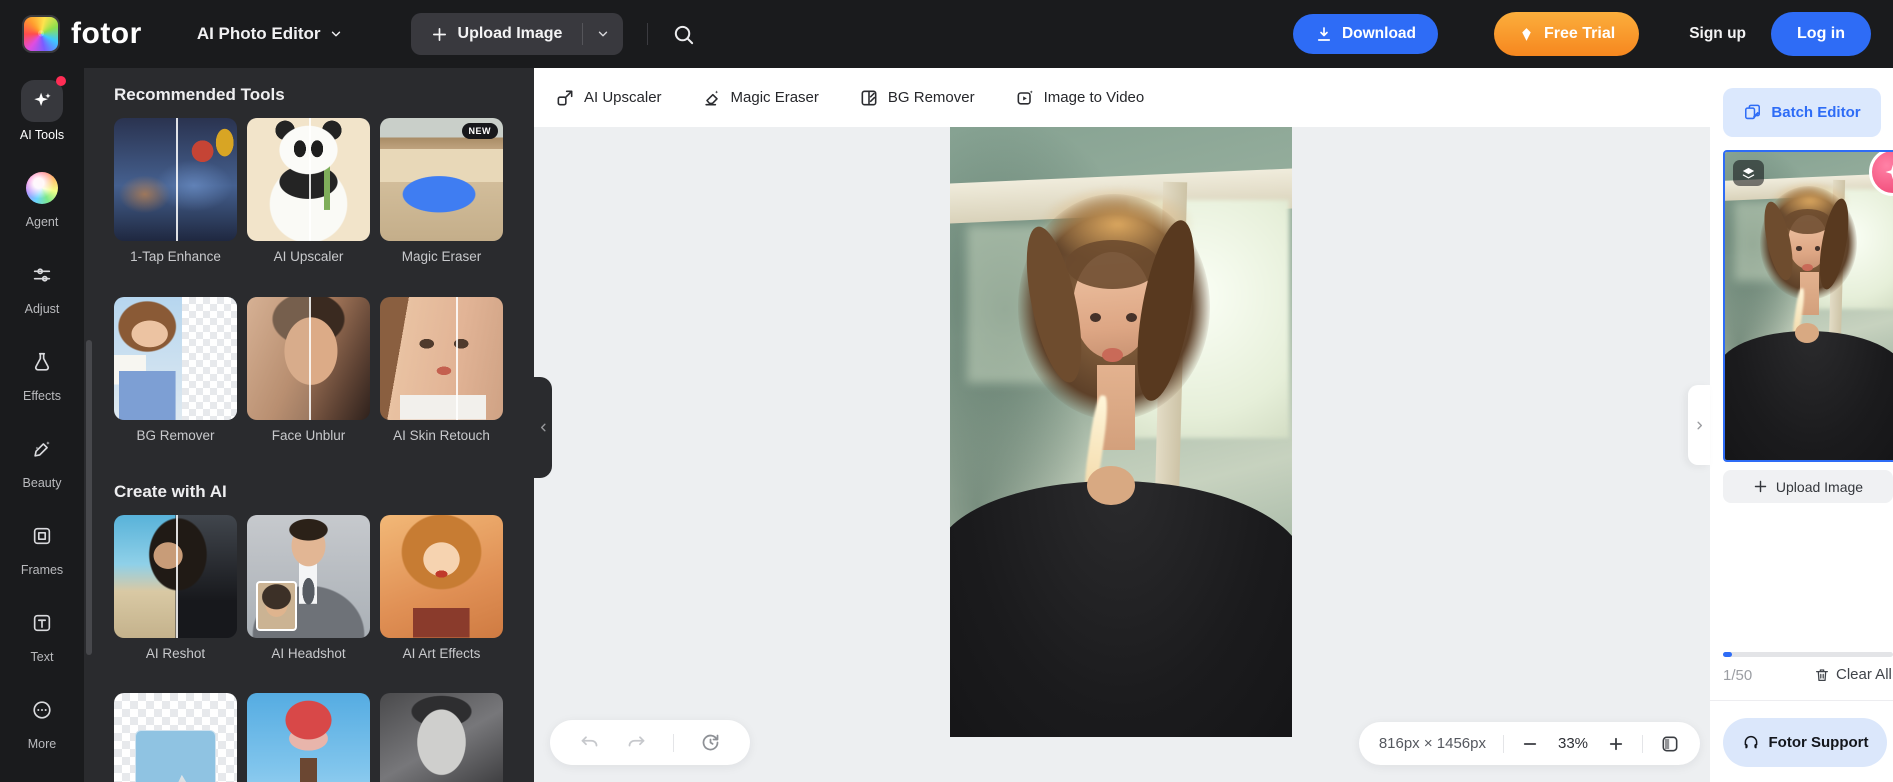 The width and height of the screenshot is (1893, 782). Describe the element at coordinates (175, 653) in the screenshot. I see `tool-label: AI Reshot` at that location.